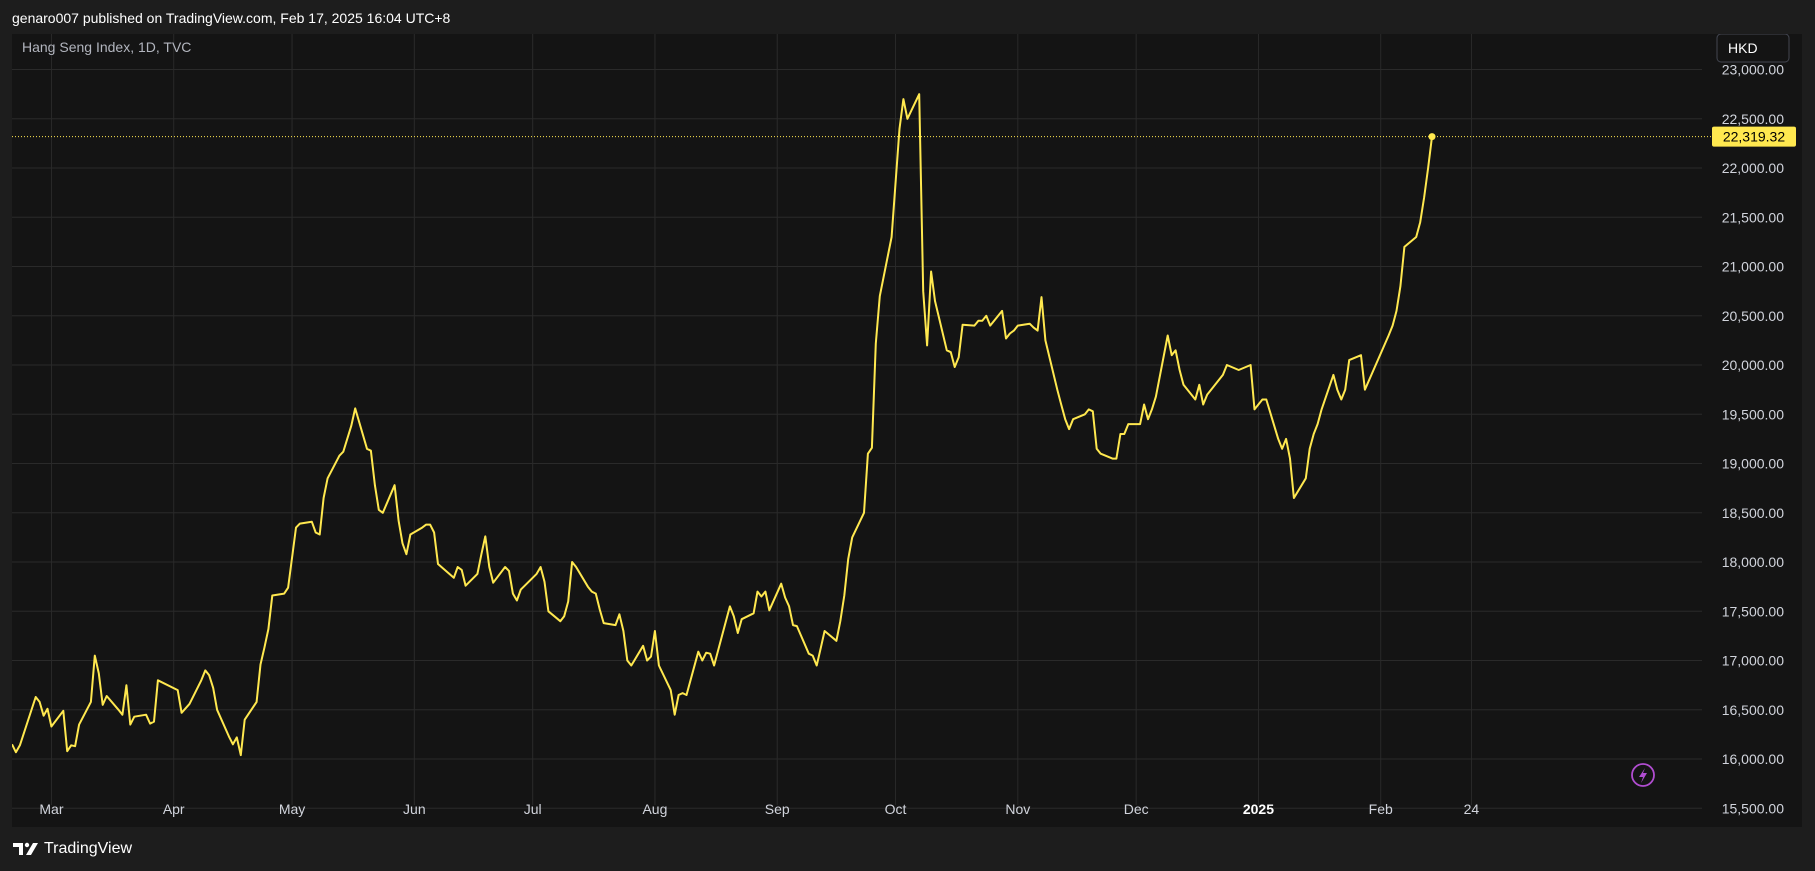 Image resolution: width=1815 pixels, height=871 pixels. Describe the element at coordinates (896, 809) in the screenshot. I see `x-tick-label: Oct` at that location.